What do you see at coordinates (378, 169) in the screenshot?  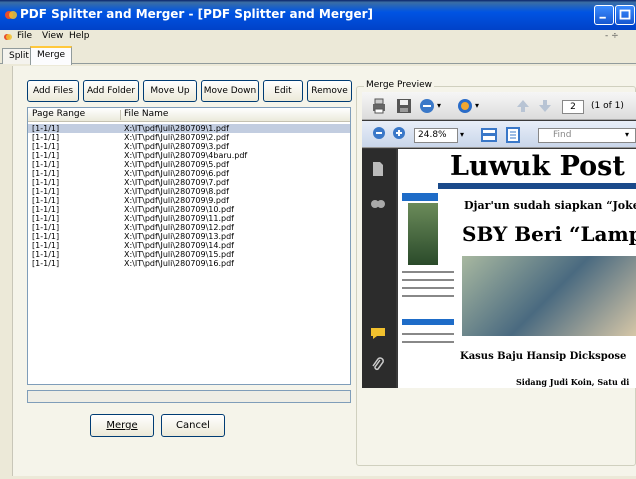 I see `pages-icon` at bounding box center [378, 169].